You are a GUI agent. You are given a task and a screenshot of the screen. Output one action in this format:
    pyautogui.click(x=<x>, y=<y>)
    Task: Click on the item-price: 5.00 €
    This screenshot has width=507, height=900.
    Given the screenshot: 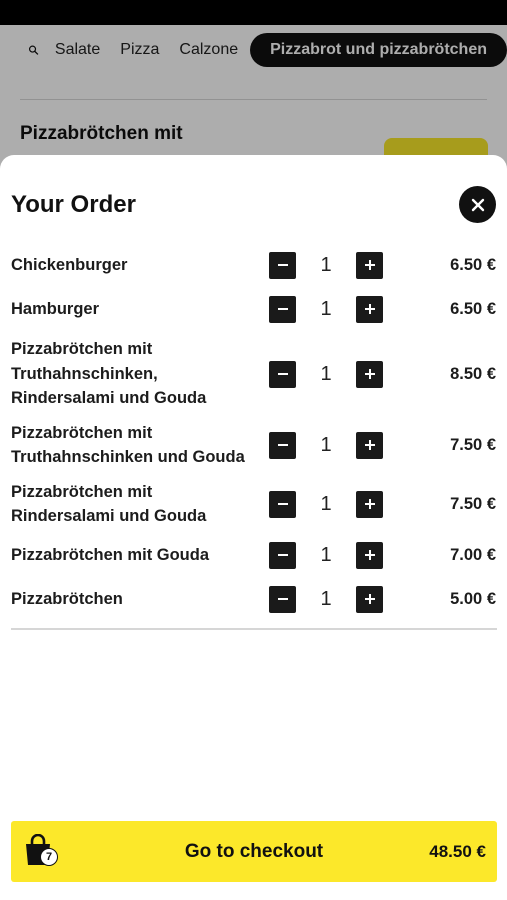 What is the action you would take?
    pyautogui.click(x=473, y=598)
    